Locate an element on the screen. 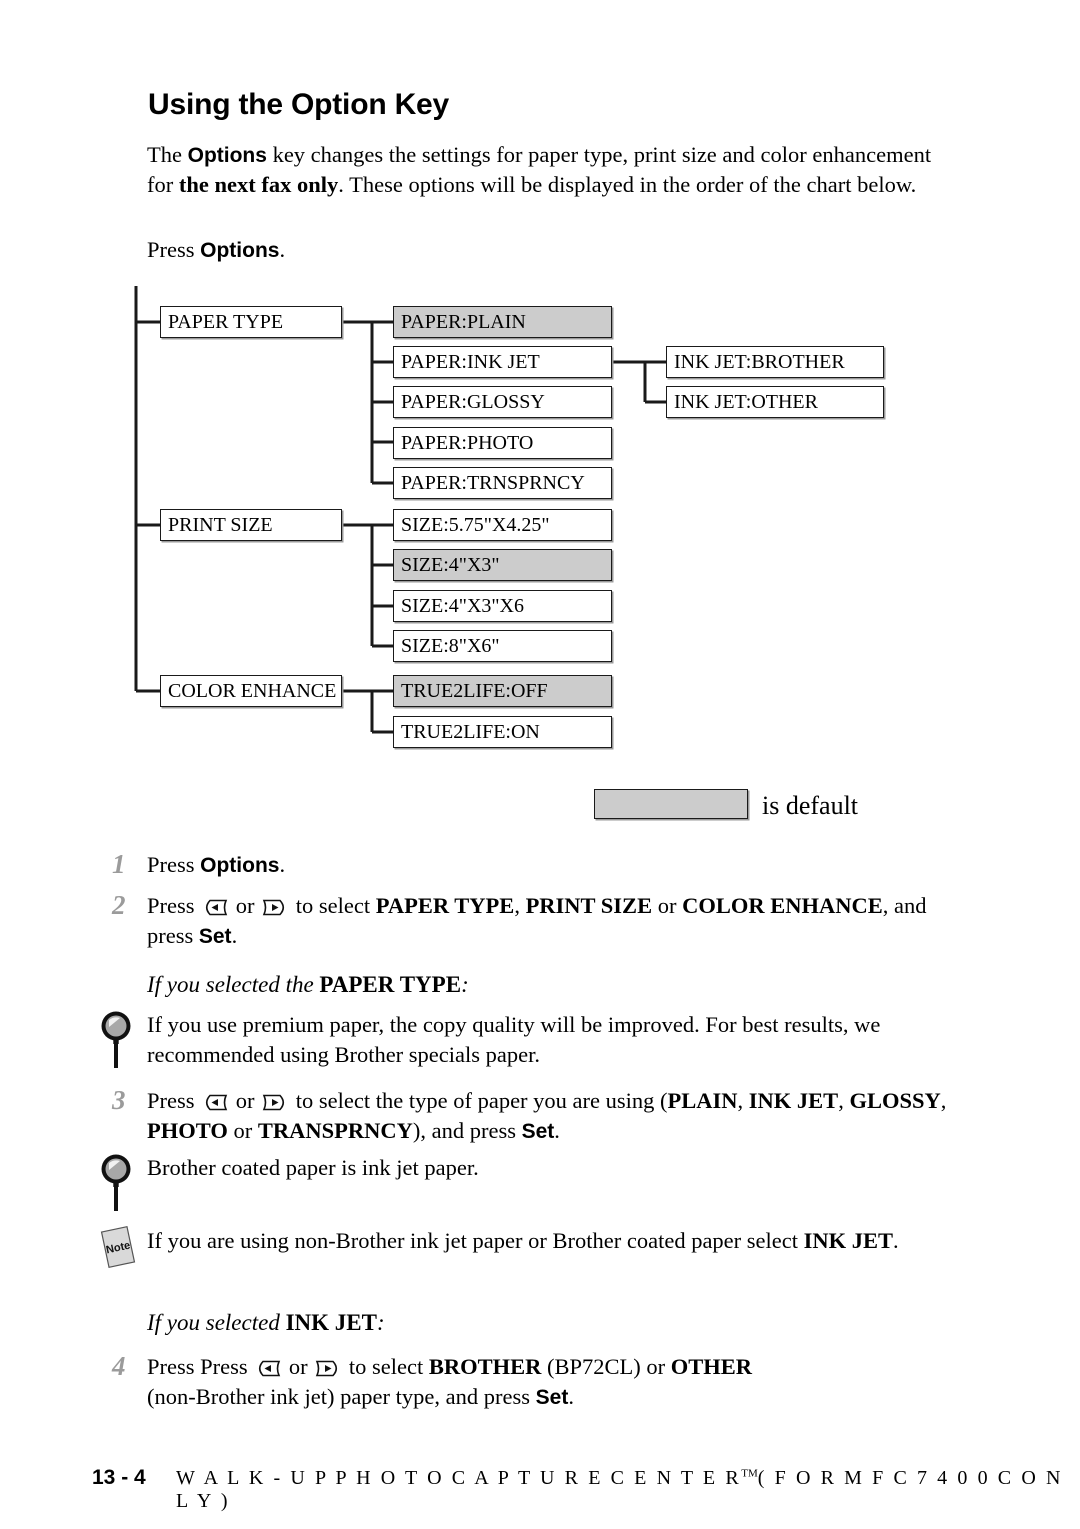 This screenshot has height=1529, width=1080. subheading-2-bold: INK JET is located at coordinates (331, 1322).